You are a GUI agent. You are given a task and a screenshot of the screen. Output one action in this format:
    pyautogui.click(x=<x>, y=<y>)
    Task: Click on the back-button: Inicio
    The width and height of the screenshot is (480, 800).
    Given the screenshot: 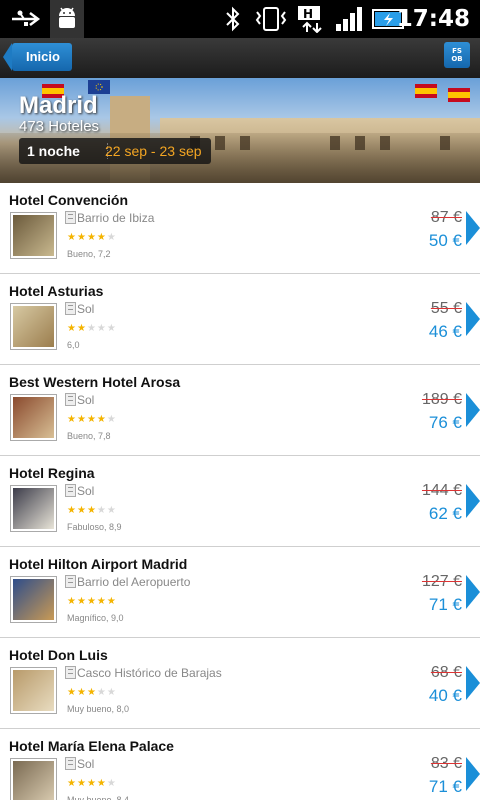 What is the action you would take?
    pyautogui.click(x=37, y=57)
    